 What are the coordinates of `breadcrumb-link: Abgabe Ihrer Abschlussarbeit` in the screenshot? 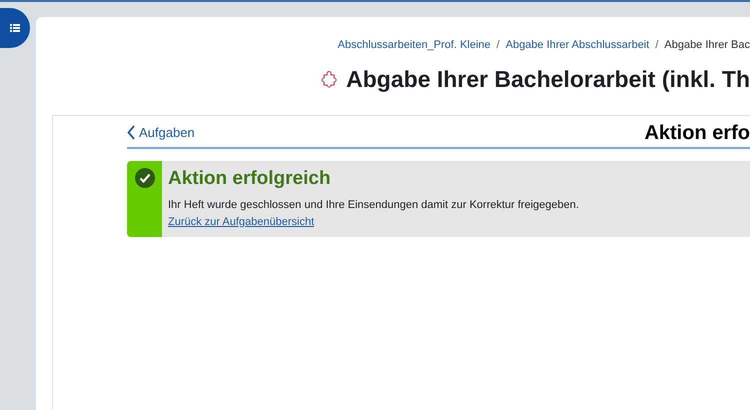 It's located at (578, 45).